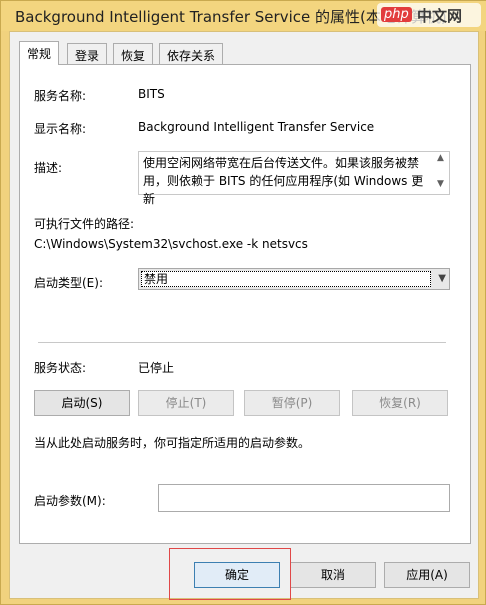  I want to click on apply-button: 应用(A), so click(427, 575).